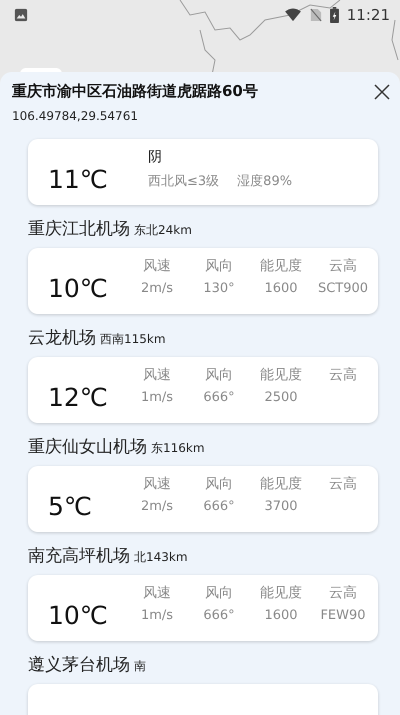 The image size is (400, 715). Describe the element at coordinates (281, 506) in the screenshot. I see `field-value: 3700` at that location.